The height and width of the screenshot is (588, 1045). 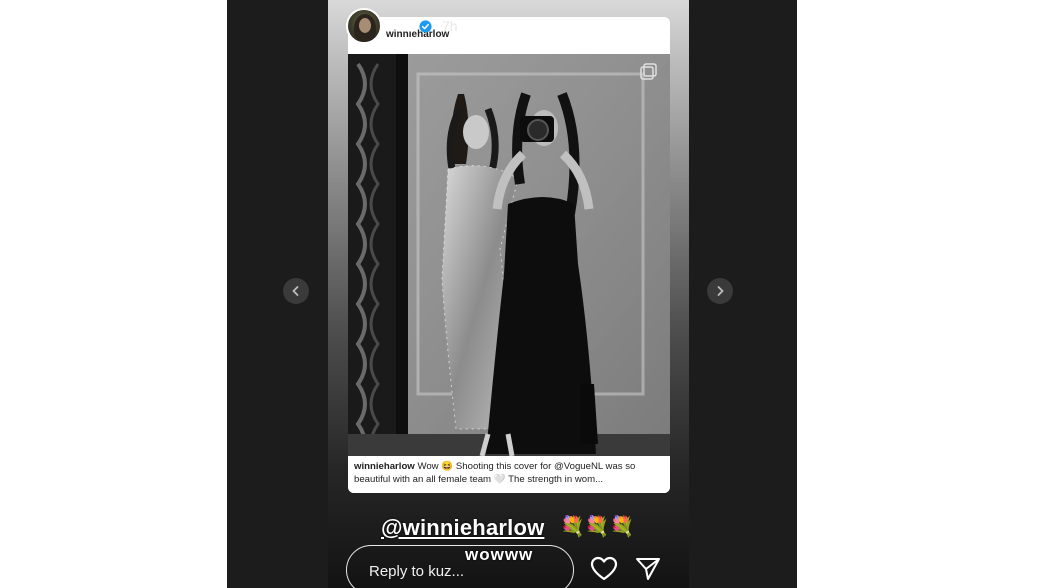 I want to click on story-username: kuz, so click(x=402, y=26).